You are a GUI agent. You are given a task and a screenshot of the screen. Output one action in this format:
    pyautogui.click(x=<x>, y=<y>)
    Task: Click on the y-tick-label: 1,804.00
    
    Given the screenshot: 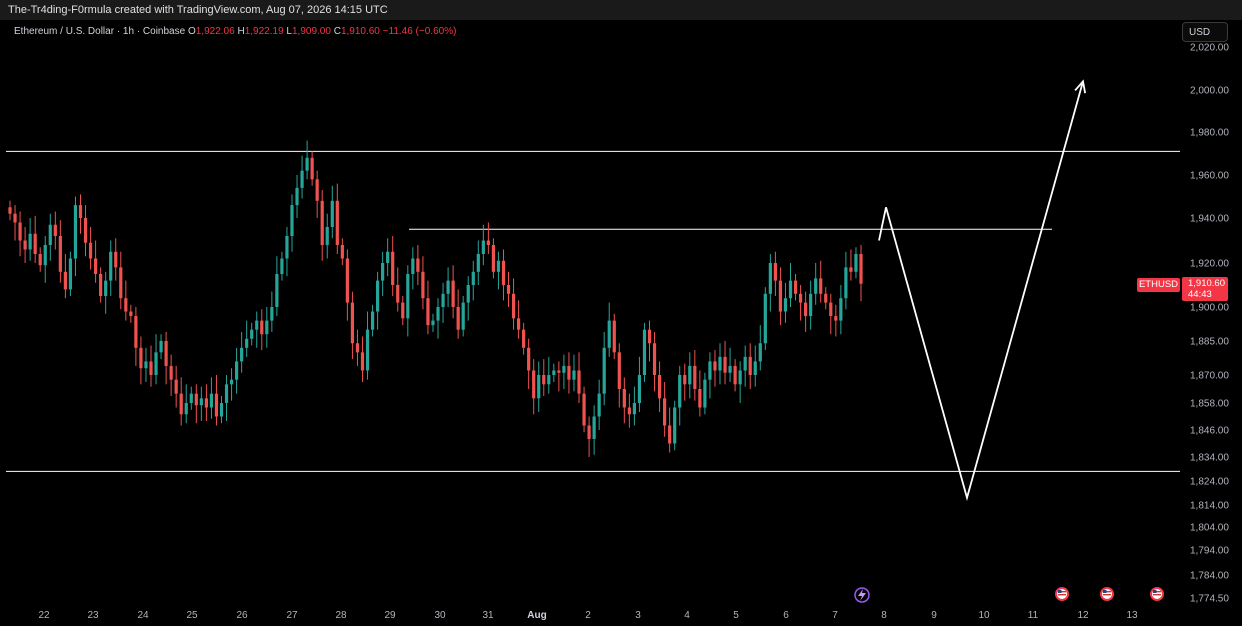 What is the action you would take?
    pyautogui.click(x=1209, y=528)
    